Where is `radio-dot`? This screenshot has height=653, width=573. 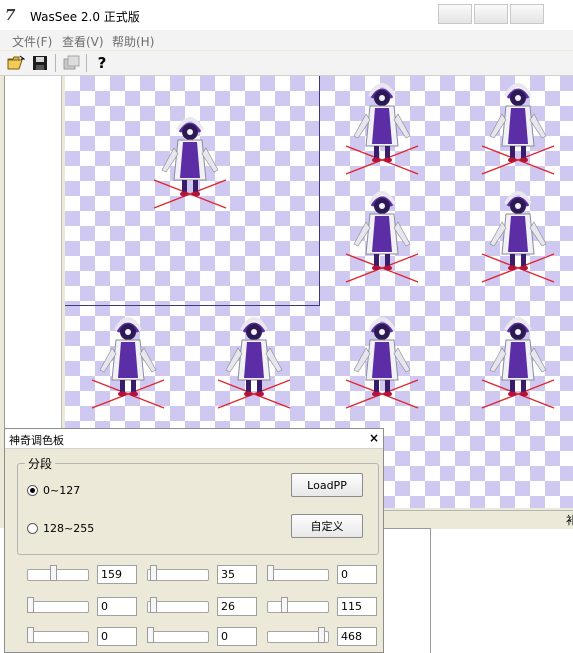 radio-dot is located at coordinates (32, 490).